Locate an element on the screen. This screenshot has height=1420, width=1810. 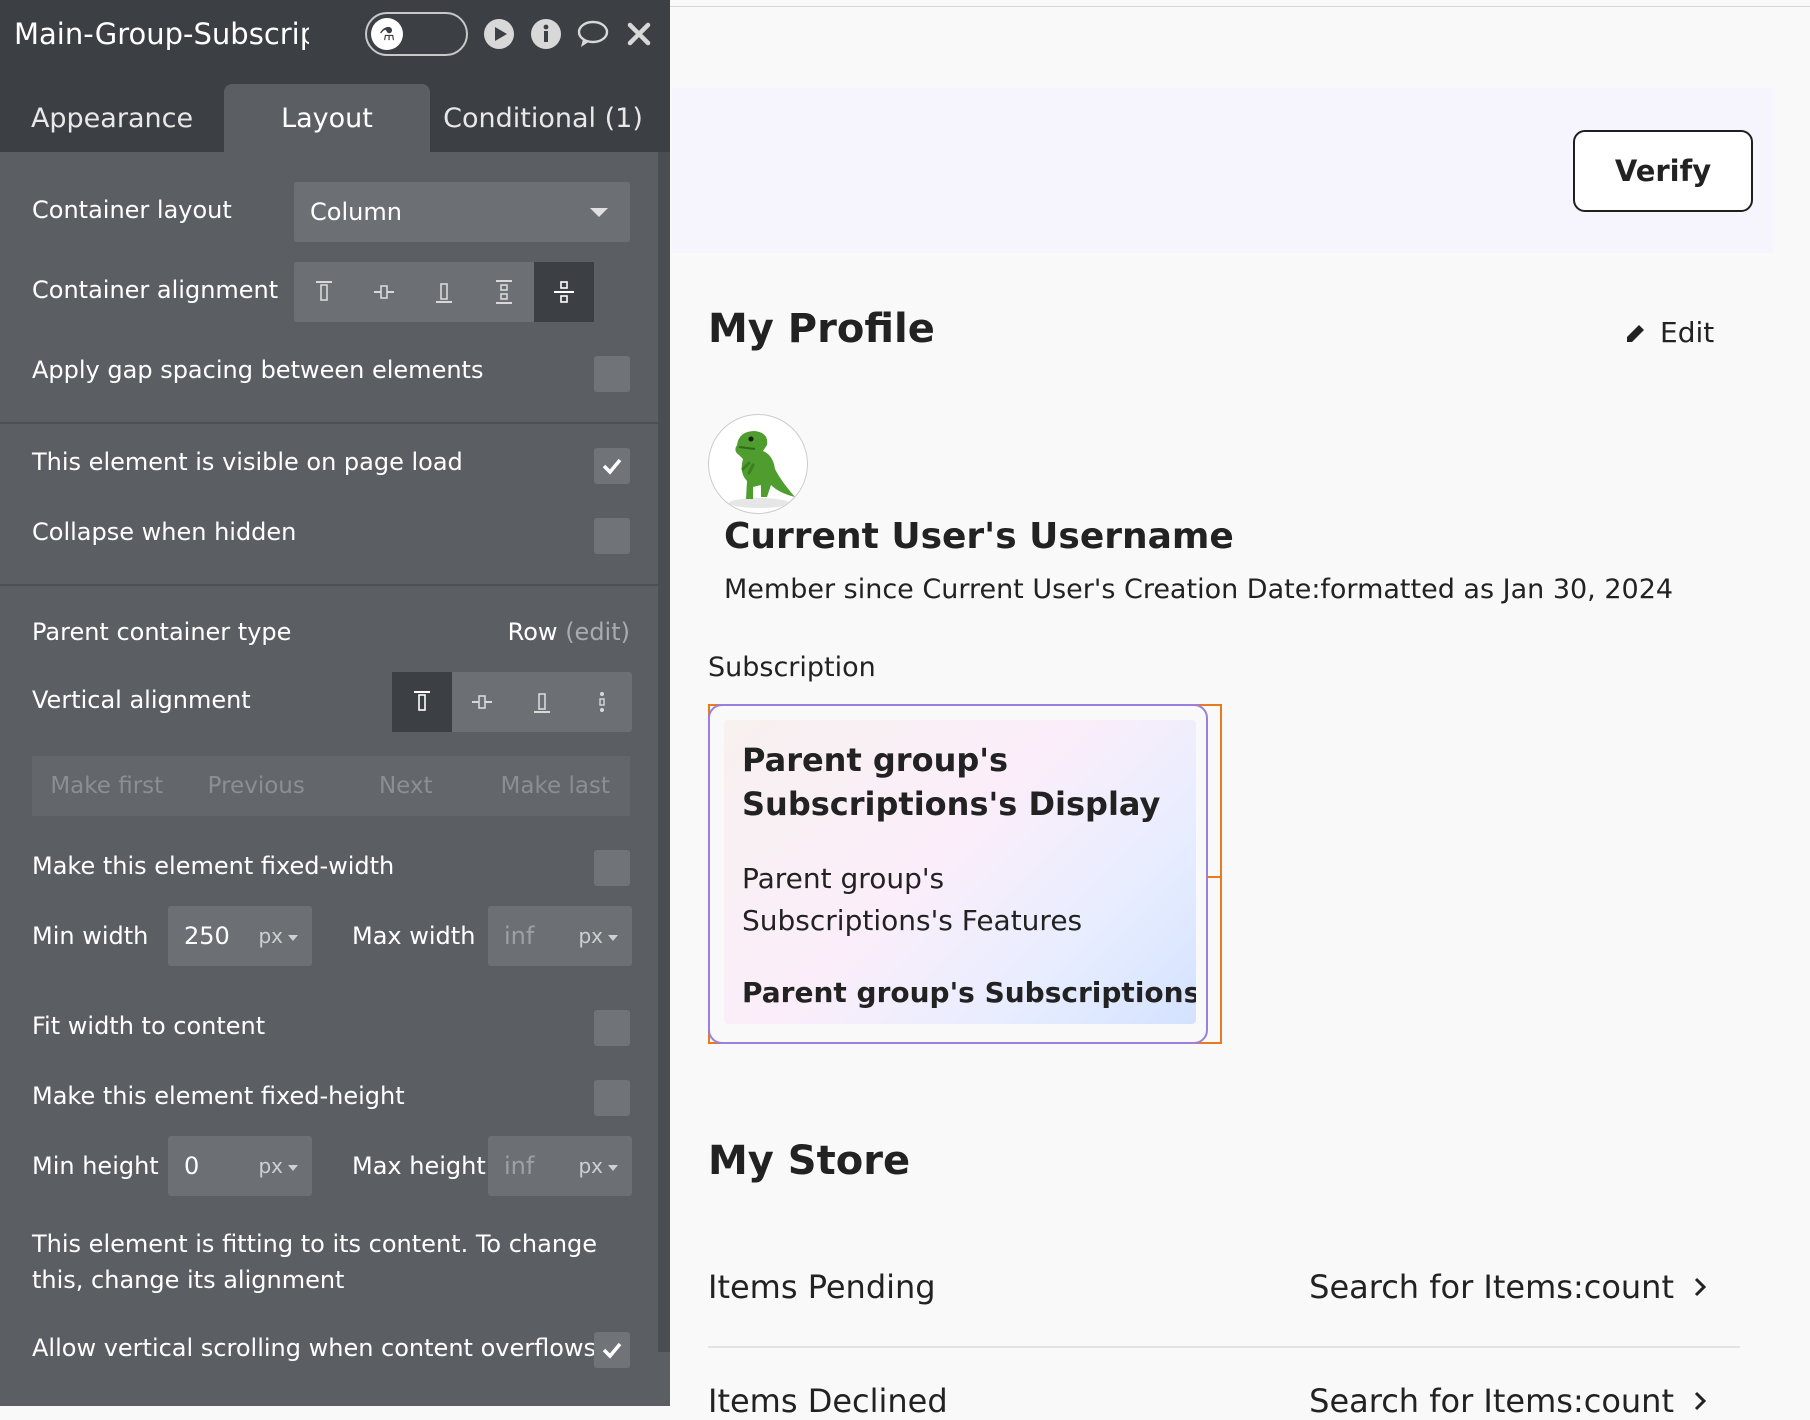
max-width-unit-select: px is located at coordinates (598, 936).